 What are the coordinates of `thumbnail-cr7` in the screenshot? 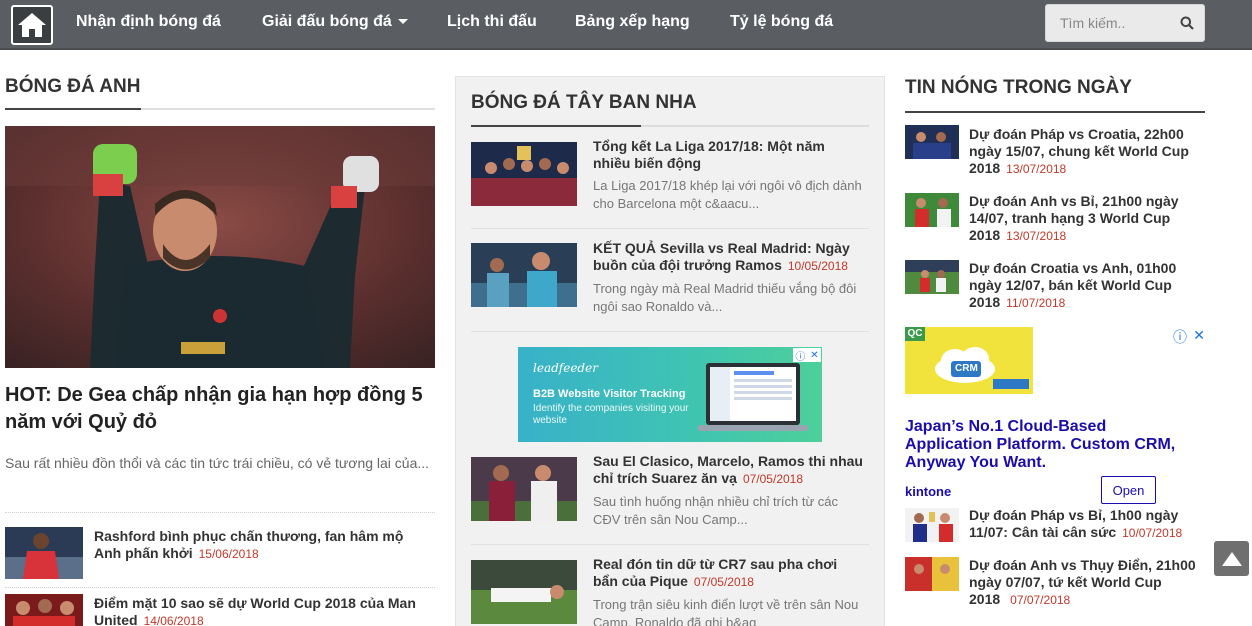 It's located at (524, 592).